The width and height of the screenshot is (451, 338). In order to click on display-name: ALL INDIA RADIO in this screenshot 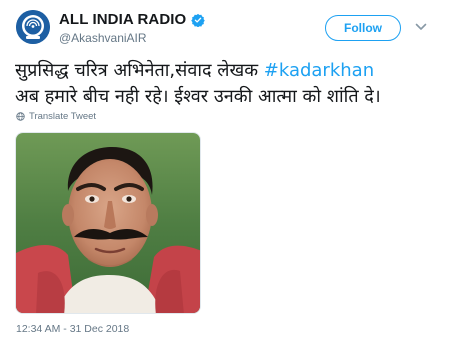, I will do `click(122, 19)`.